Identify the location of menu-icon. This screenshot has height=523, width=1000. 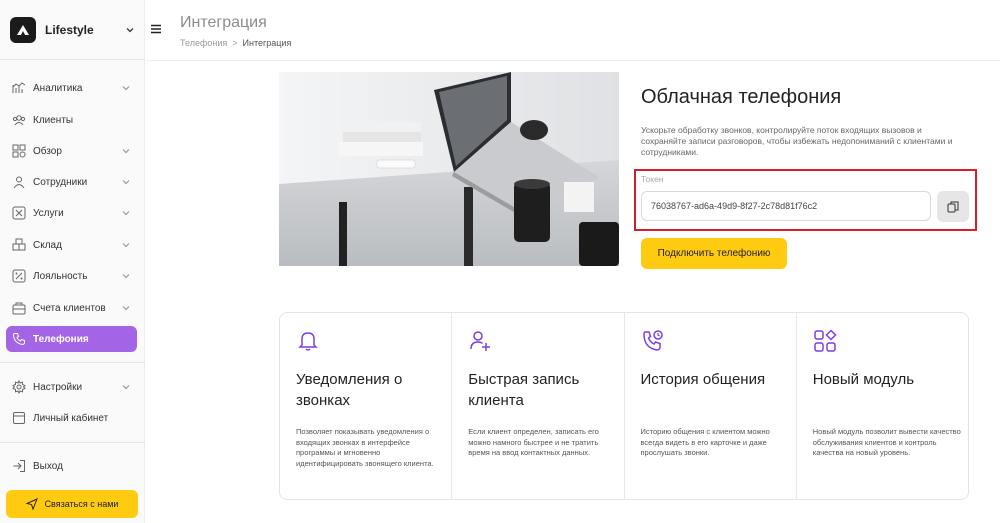
(156, 29).